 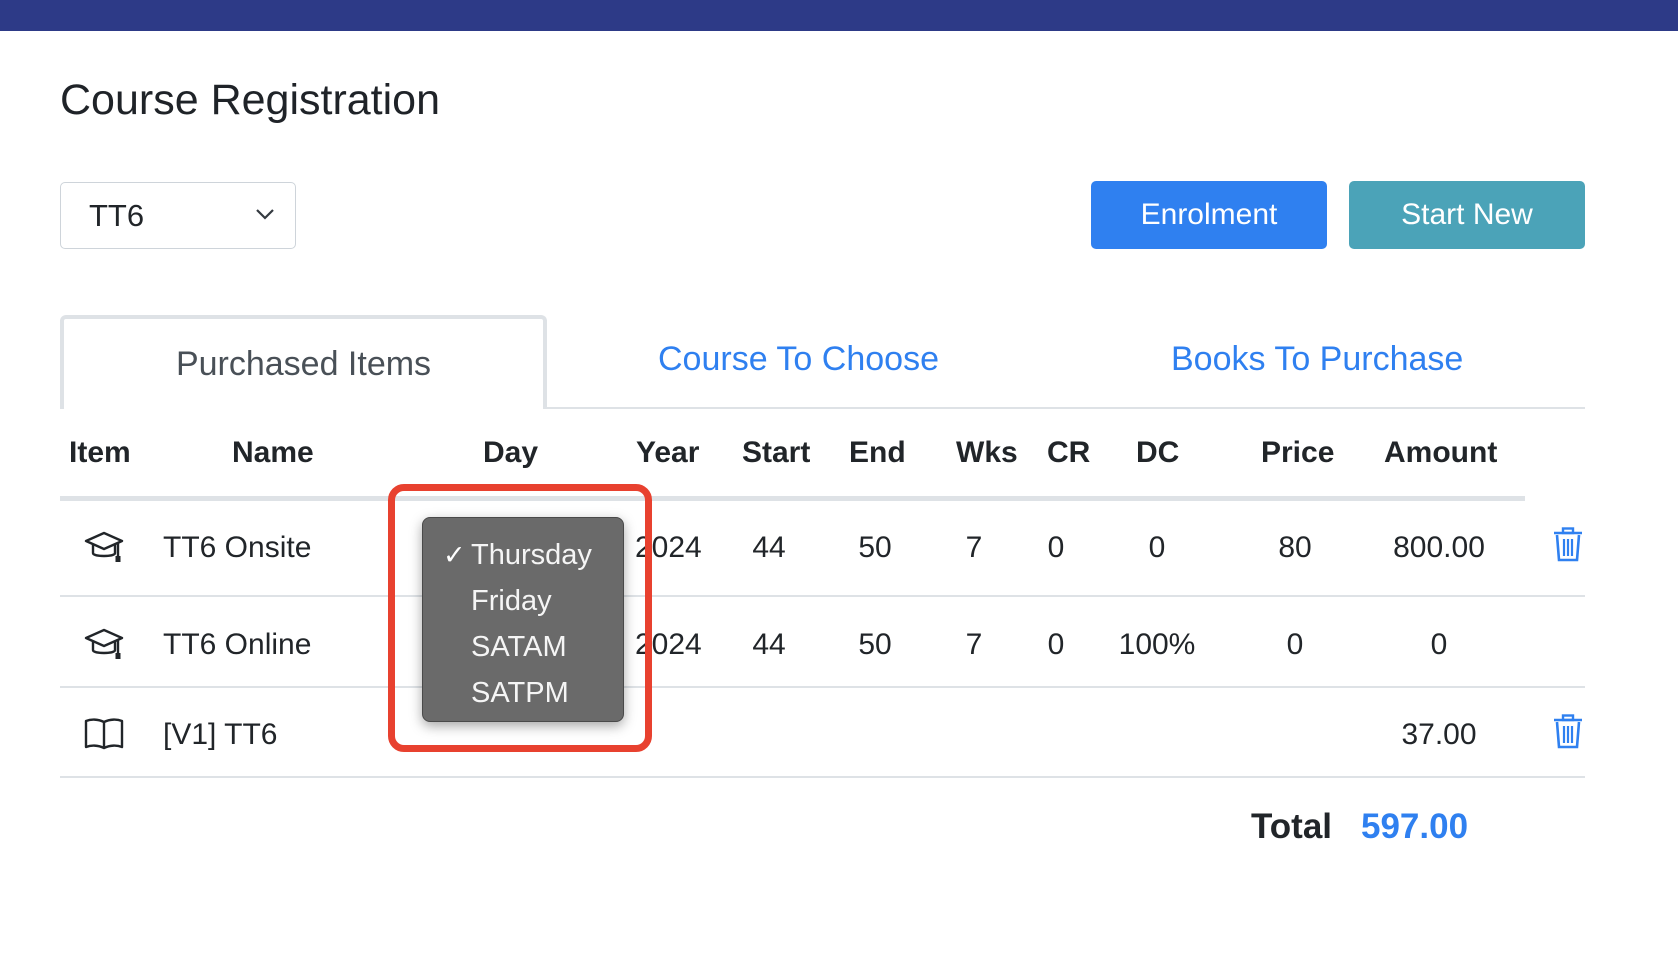 What do you see at coordinates (839, 15) in the screenshot?
I see `top-navbar` at bounding box center [839, 15].